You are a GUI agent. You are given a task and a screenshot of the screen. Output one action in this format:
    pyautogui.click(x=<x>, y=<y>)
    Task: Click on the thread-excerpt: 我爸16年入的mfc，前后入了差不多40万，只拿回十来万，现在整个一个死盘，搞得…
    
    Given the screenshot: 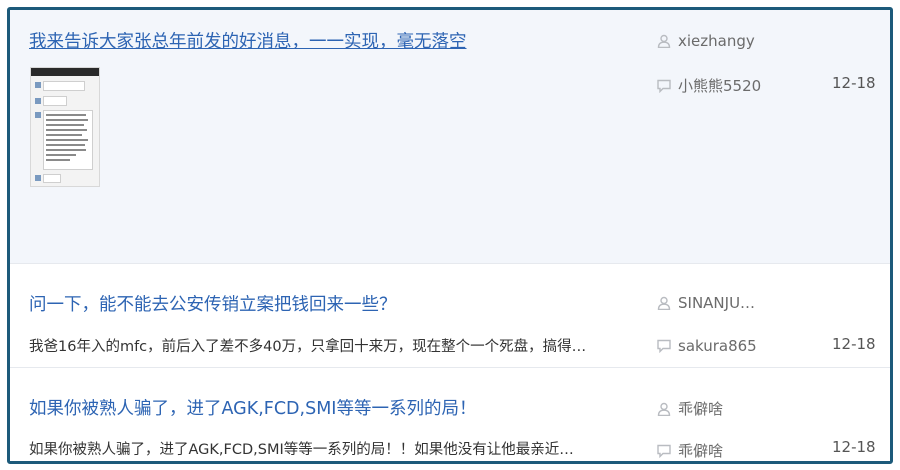 What is the action you would take?
    pyautogui.click(x=308, y=347)
    